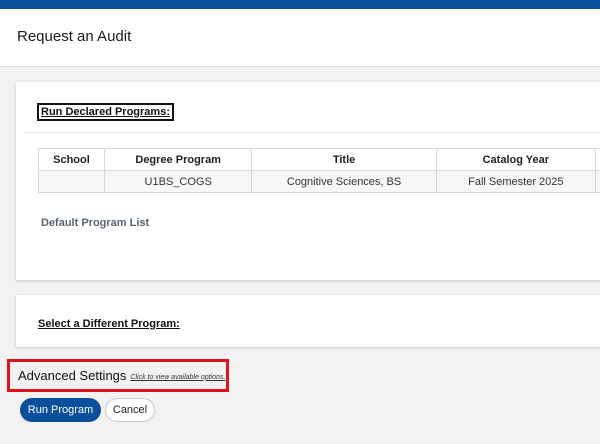 This screenshot has width=600, height=444. Describe the element at coordinates (71, 159) in the screenshot. I see `column-header-school: School` at that location.